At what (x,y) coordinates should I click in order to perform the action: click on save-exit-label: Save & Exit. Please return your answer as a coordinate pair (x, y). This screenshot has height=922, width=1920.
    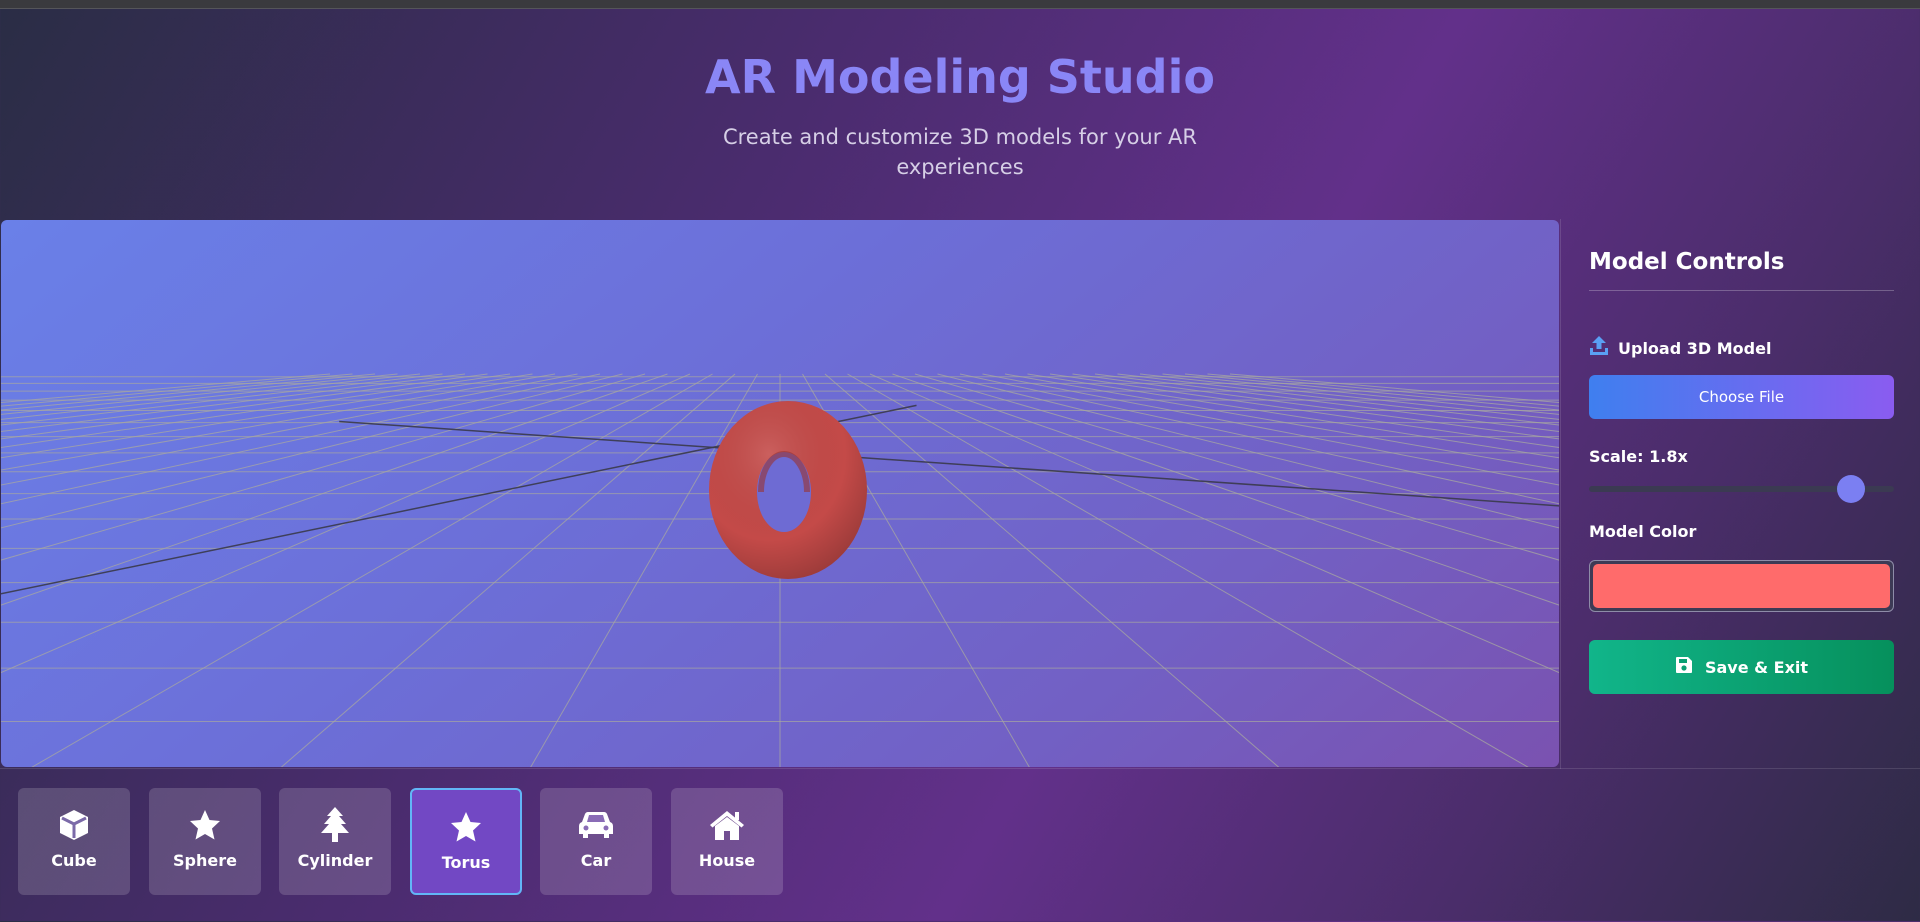
    Looking at the image, I should click on (1756, 667).